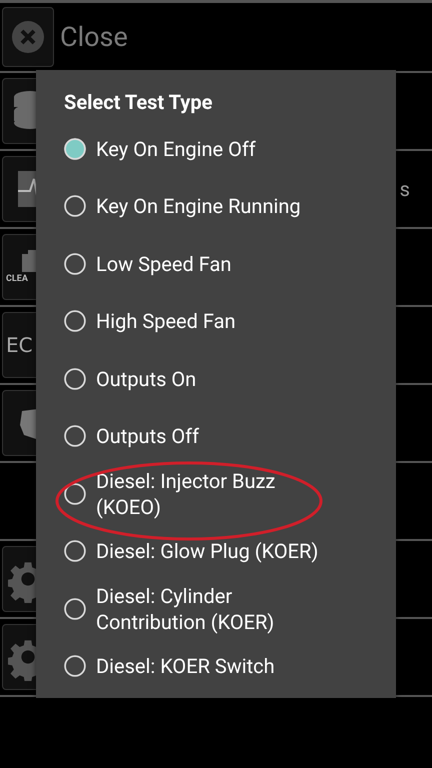 The height and width of the screenshot is (768, 432). I want to click on close-icon, so click(28, 37).